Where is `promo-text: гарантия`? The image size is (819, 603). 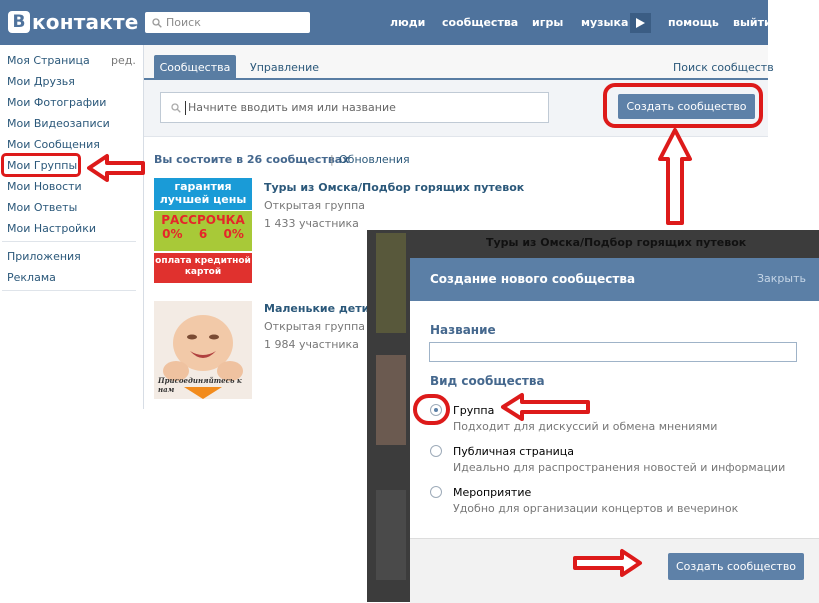
promo-text: гарантия is located at coordinates (203, 186).